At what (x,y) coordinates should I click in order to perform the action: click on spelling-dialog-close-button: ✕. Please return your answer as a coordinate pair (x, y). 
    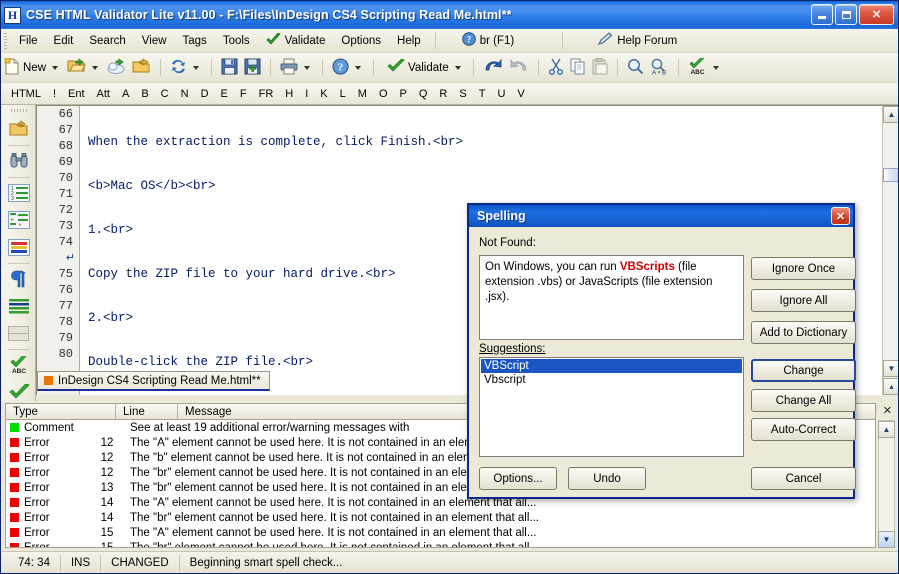
    Looking at the image, I should click on (840, 216).